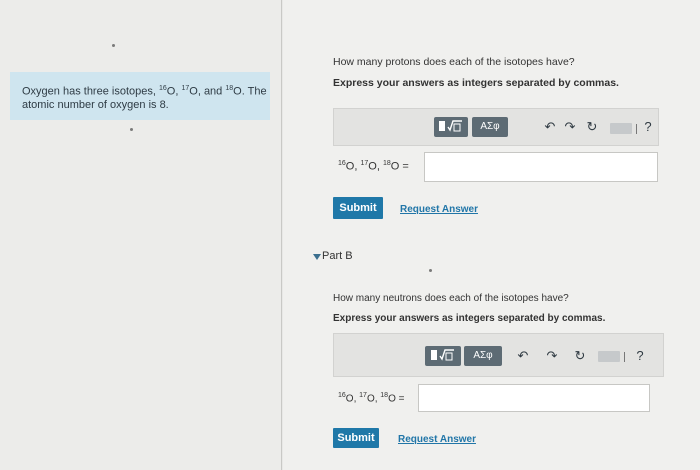 Image resolution: width=700 pixels, height=470 pixels. What do you see at coordinates (162, 88) in the screenshot?
I see `isotope-mass-16: 16` at bounding box center [162, 88].